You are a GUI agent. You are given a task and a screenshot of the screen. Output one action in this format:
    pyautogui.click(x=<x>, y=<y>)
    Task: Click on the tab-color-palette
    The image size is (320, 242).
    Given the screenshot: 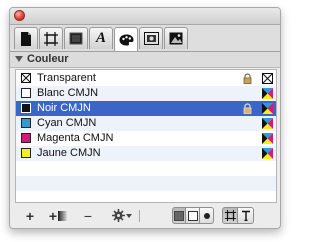 What is the action you would take?
    pyautogui.click(x=126, y=39)
    